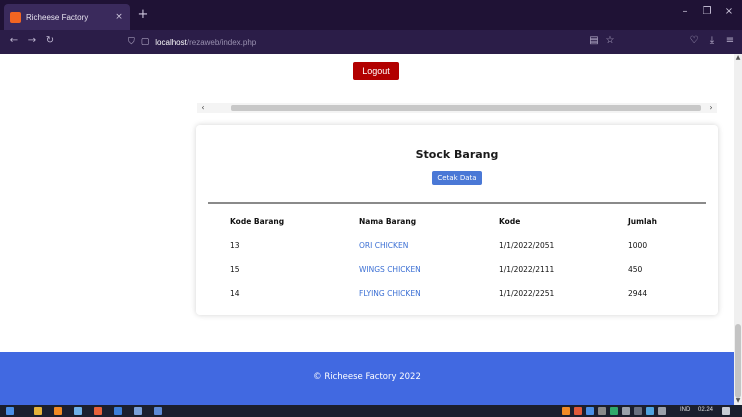  I want to click on notification-icon, so click(726, 411).